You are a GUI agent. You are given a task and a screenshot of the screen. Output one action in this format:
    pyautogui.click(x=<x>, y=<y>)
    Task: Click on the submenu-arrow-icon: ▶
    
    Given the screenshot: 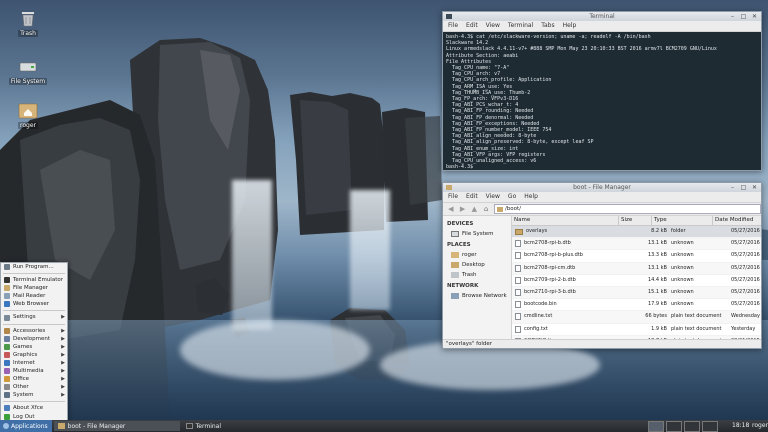 What is the action you would take?
    pyautogui.click(x=63, y=354)
    